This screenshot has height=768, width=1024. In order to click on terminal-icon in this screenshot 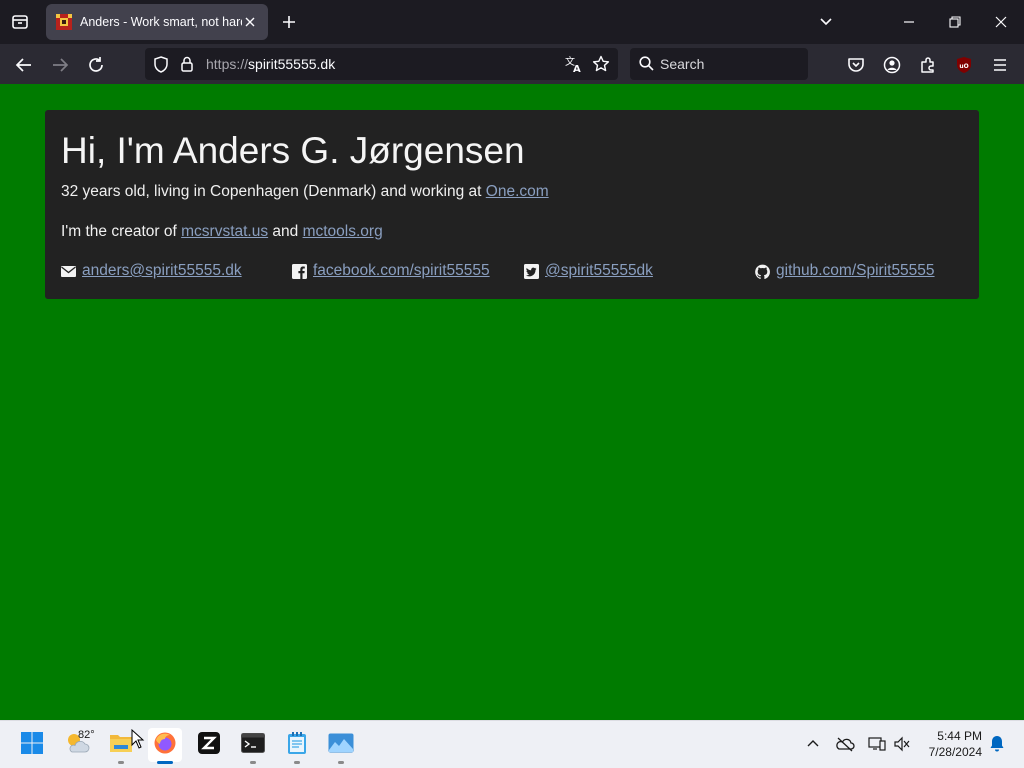, I will do `click(253, 745)`.